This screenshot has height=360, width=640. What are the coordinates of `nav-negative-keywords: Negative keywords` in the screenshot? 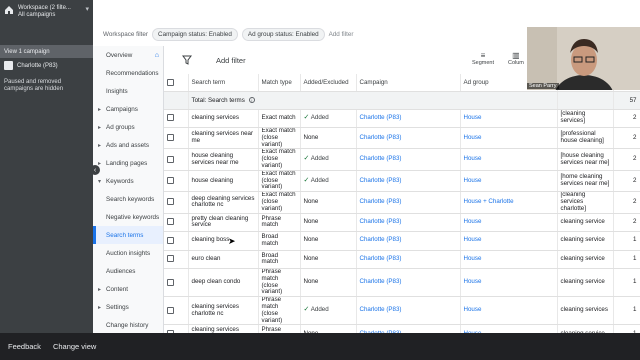 It's located at (128, 217).